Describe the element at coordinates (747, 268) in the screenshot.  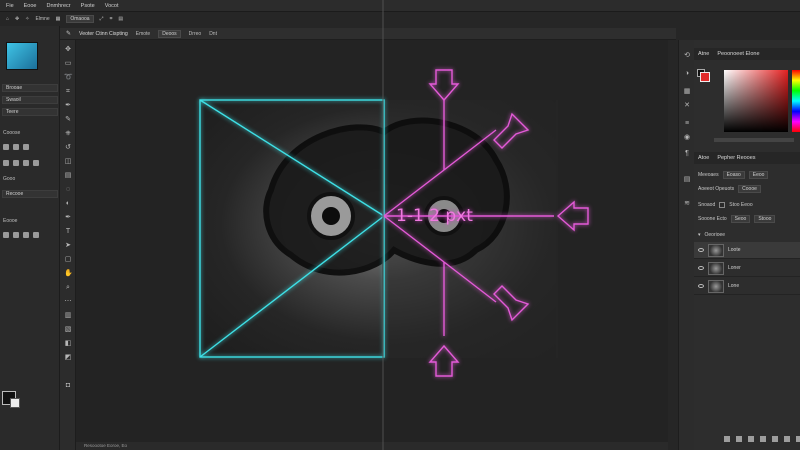
I see `layer-row: Loner` at that location.